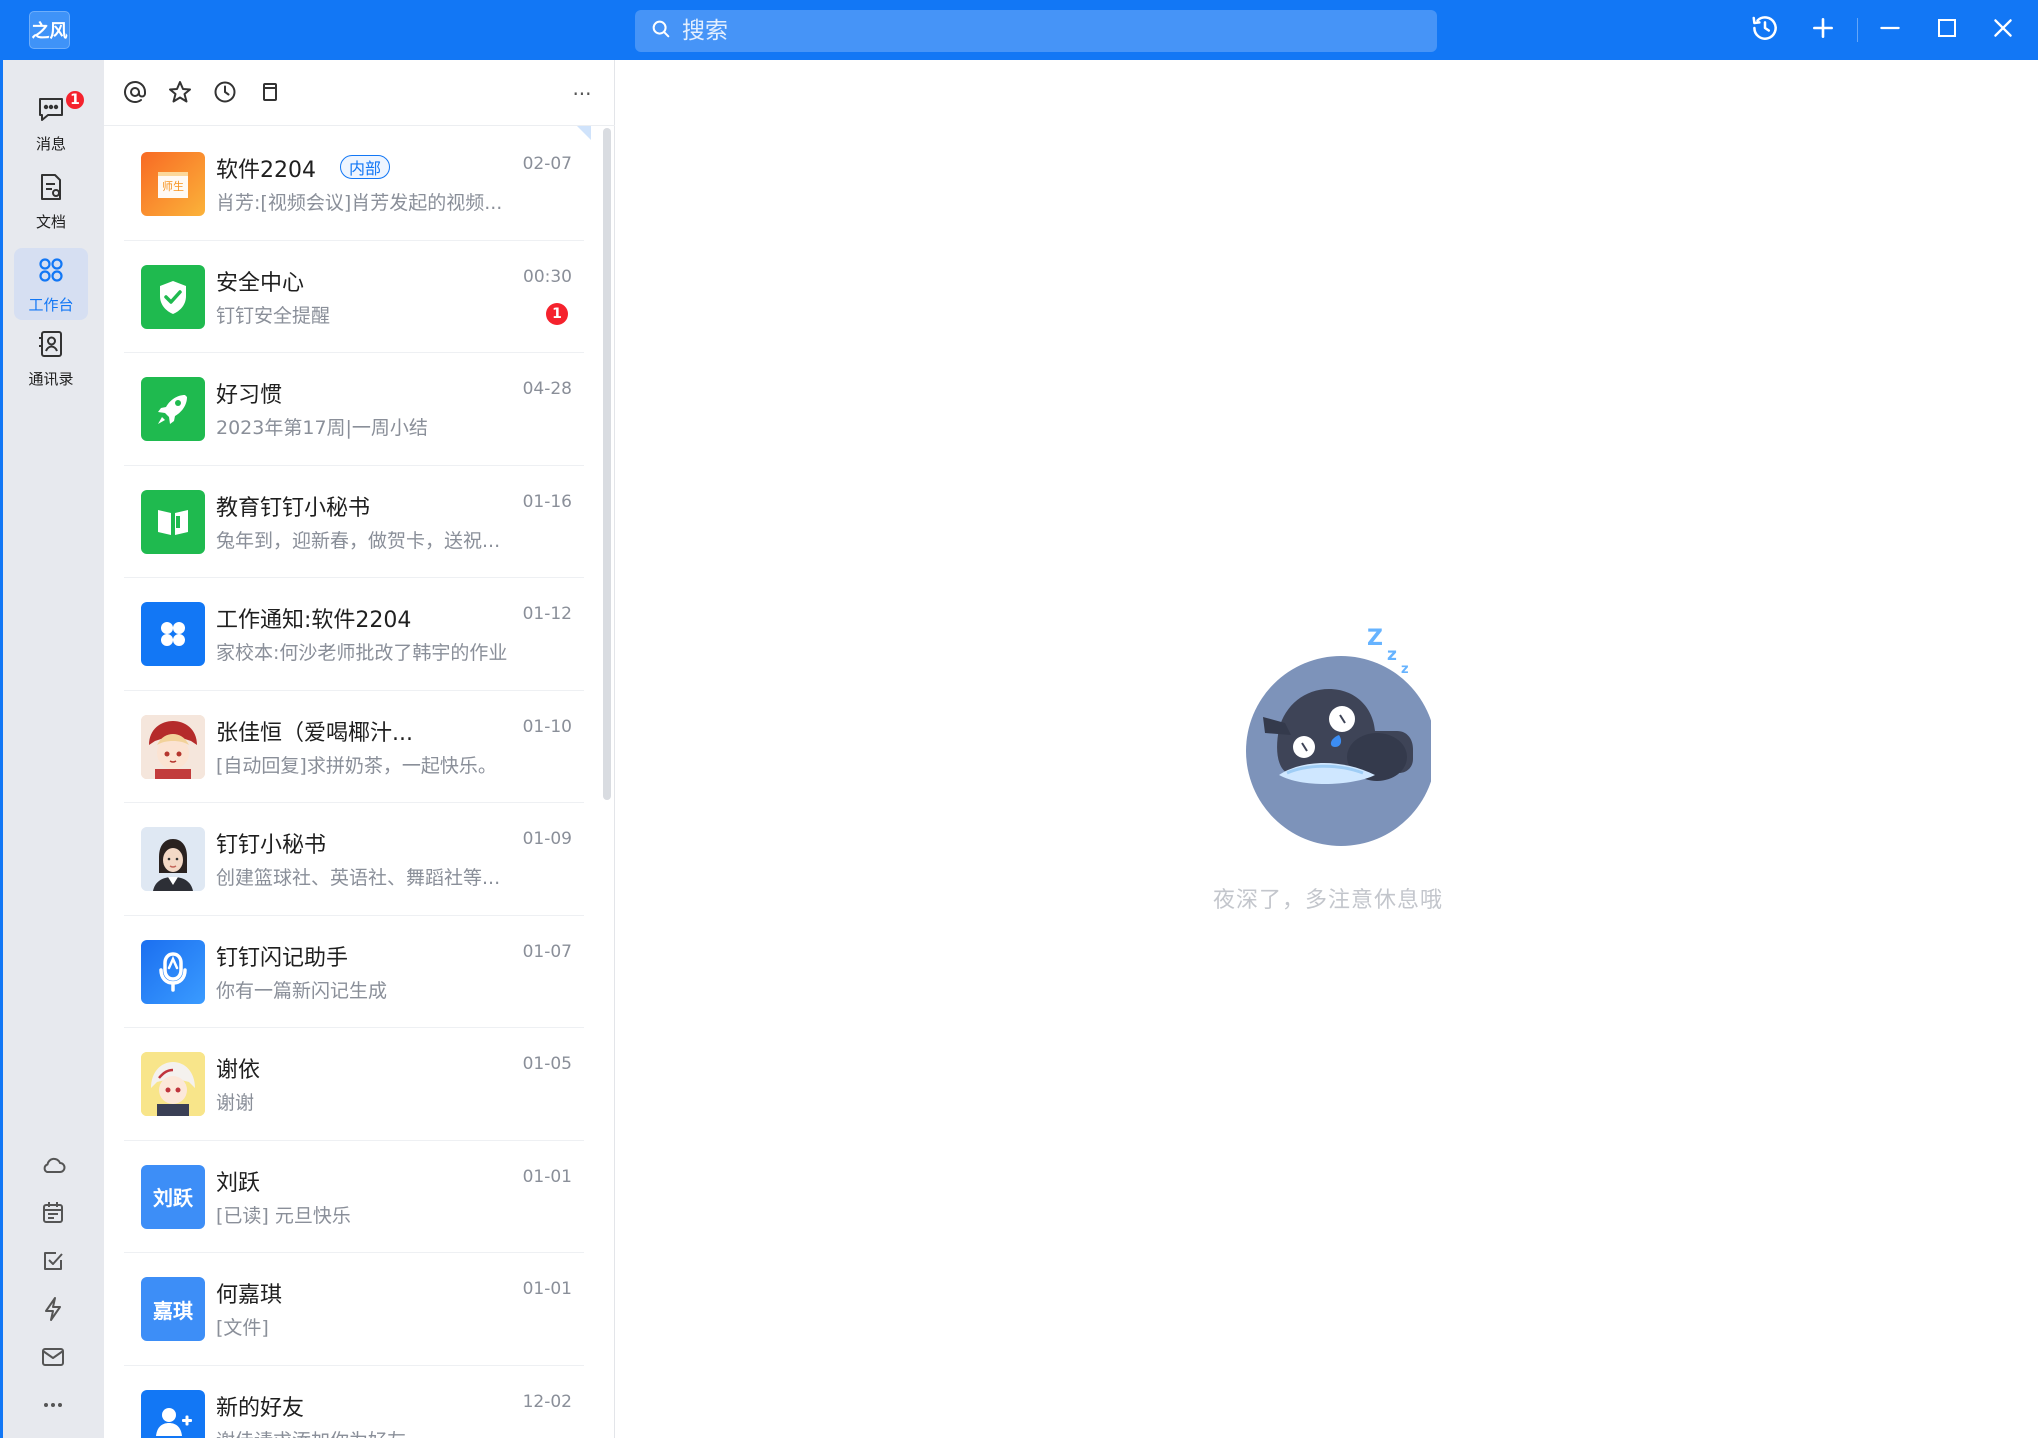 The width and height of the screenshot is (2038, 1438). What do you see at coordinates (354, 972) in the screenshot?
I see `conversation-item: 钉钉闪记助手 你有一篇新闪记生成 01-07` at bounding box center [354, 972].